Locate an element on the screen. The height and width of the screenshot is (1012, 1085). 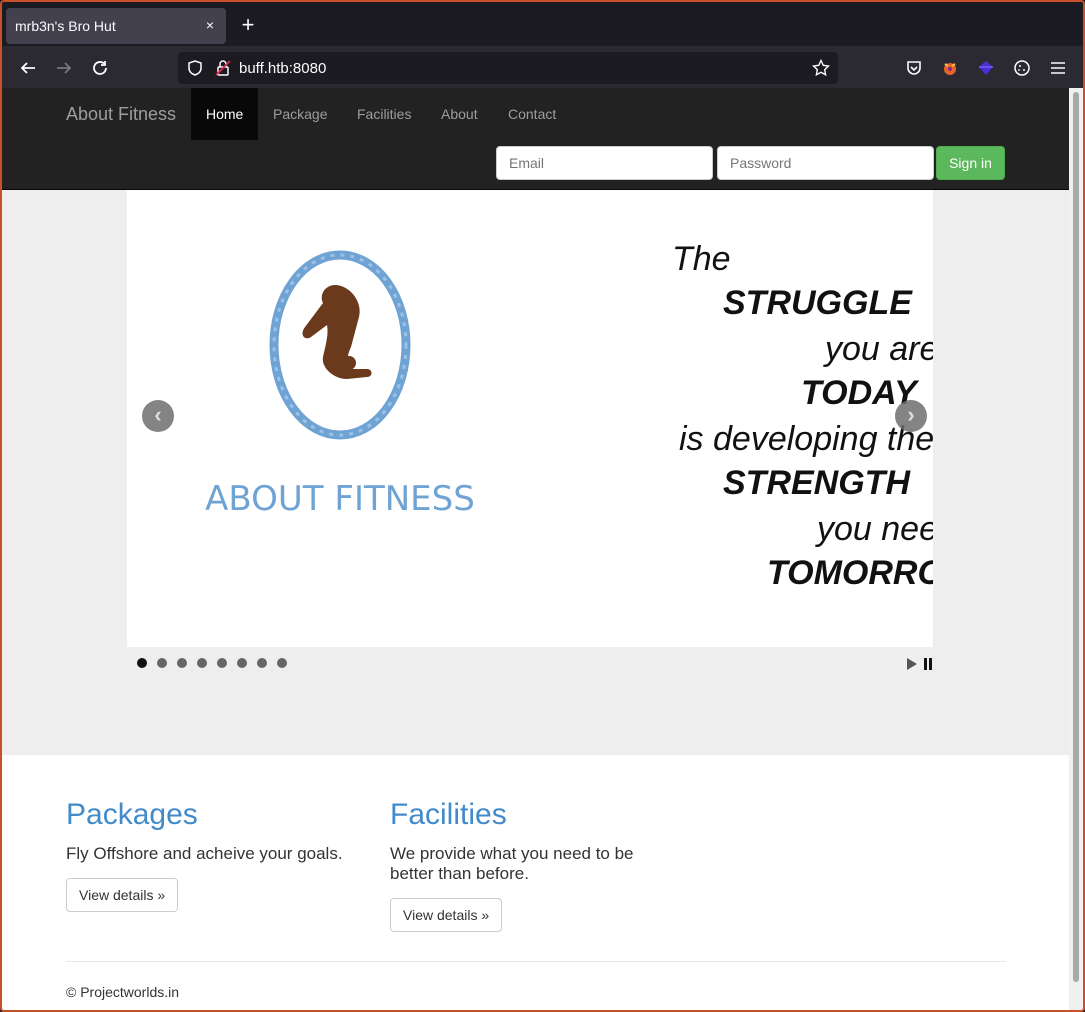
wappalyzer-extension-icon is located at coordinates (986, 68).